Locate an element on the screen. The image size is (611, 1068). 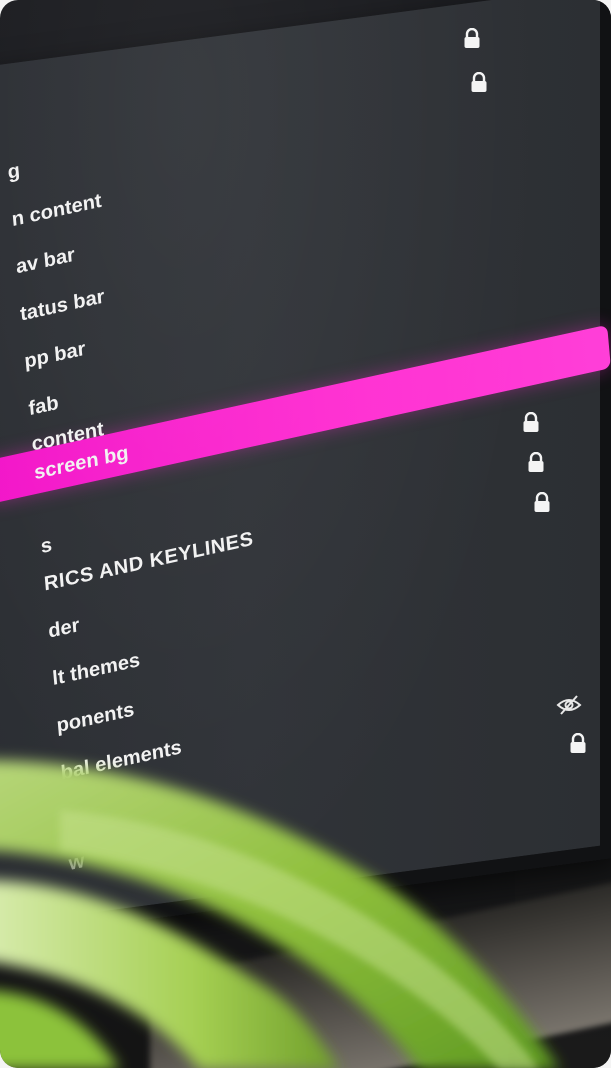
layer-label: drawer is located at coordinates (98, 813).